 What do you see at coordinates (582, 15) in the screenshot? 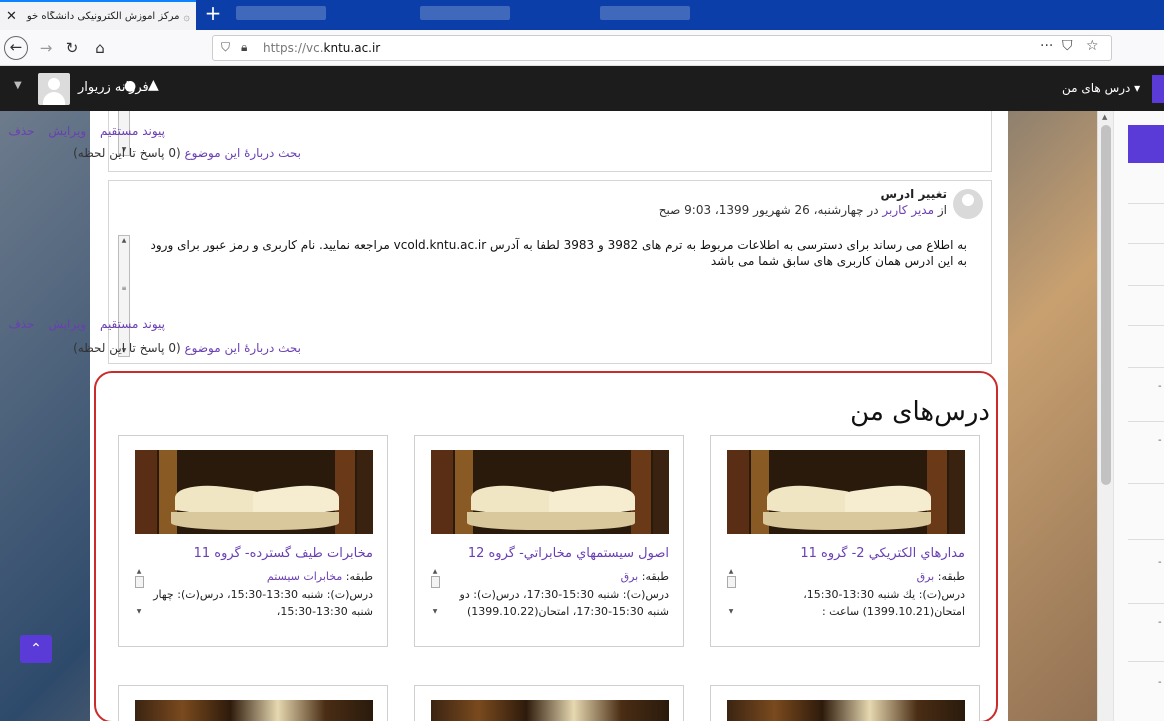
I see `browser-tab-bar: ۞ مرکز آموزش الکترونیکی دانشگاه خو ✕ +` at bounding box center [582, 15].